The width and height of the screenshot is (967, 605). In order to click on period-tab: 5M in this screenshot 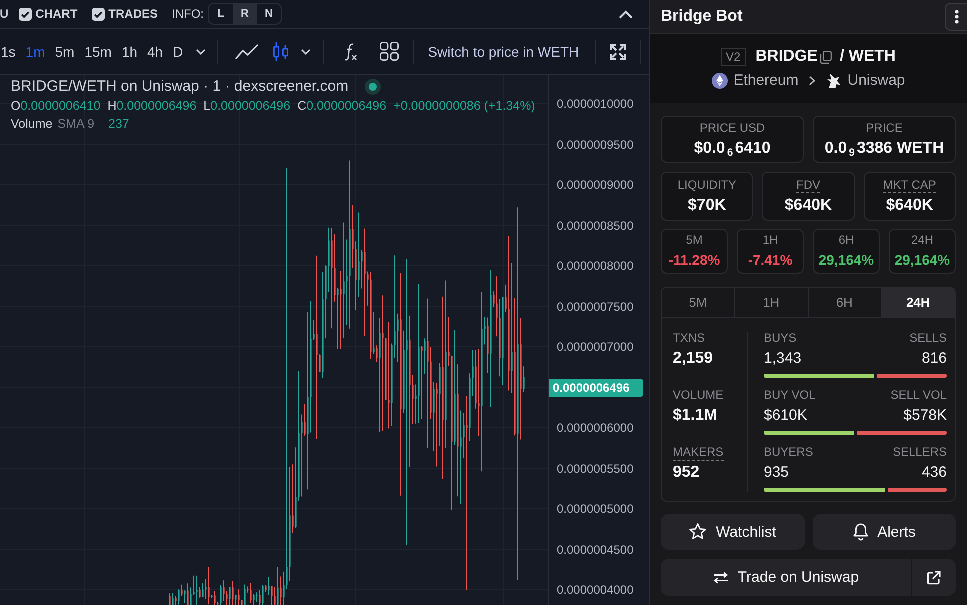, I will do `click(699, 302)`.